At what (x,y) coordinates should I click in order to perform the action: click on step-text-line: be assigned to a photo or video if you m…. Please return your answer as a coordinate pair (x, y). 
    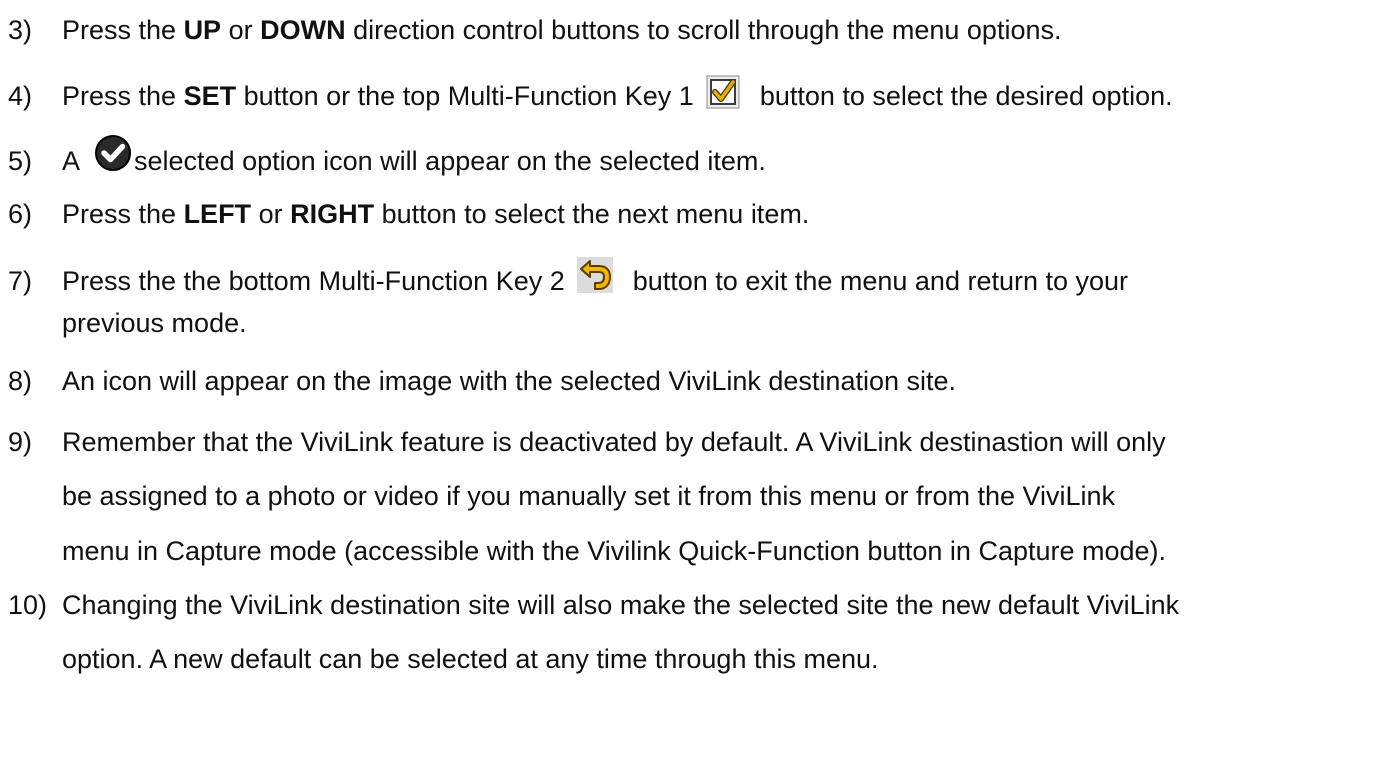
    Looking at the image, I should click on (589, 496).